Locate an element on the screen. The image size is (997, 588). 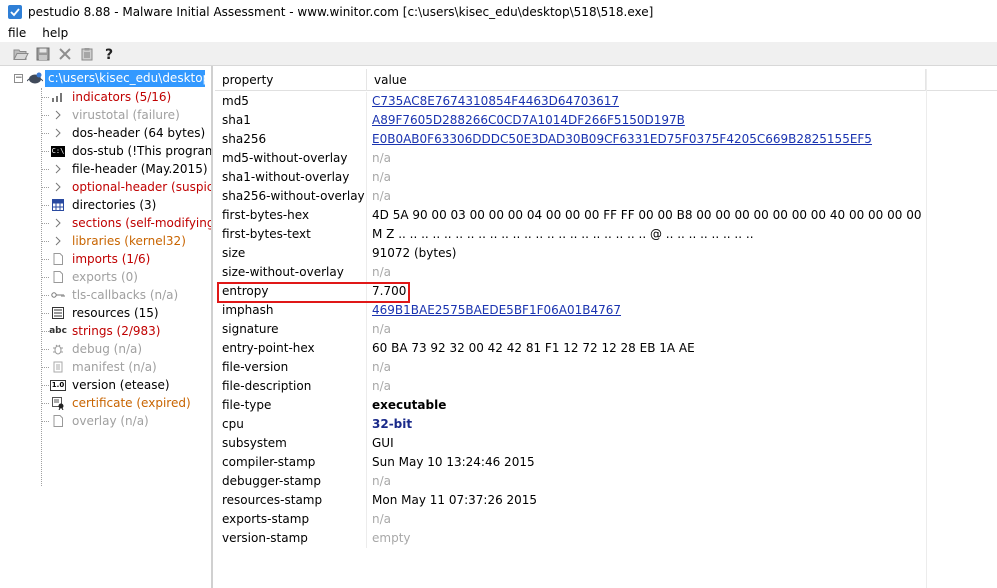
table-row: md5-without-overlay n/a is located at coordinates (606, 158).